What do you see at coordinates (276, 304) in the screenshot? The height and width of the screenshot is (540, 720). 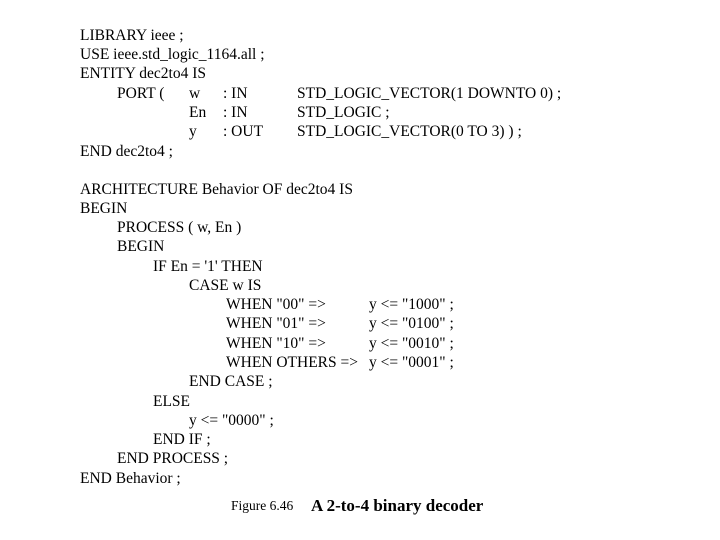 I see `when-case-00: WHEN "00" =>` at bounding box center [276, 304].